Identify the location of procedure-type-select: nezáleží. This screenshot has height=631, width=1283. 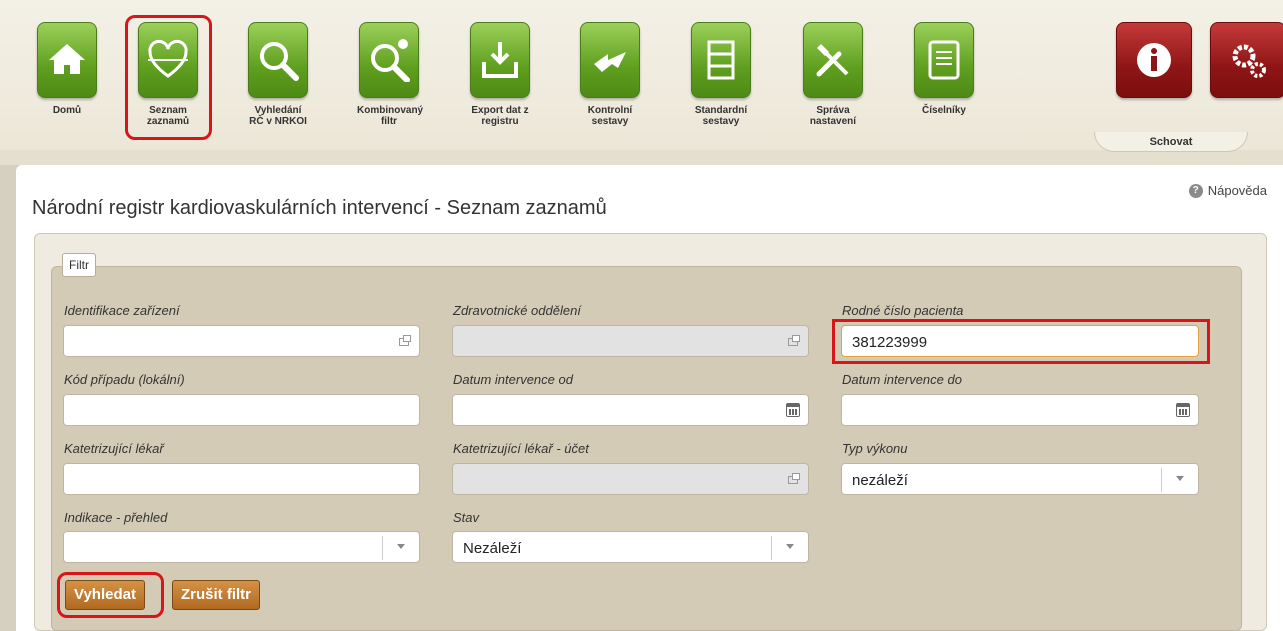
(1020, 479).